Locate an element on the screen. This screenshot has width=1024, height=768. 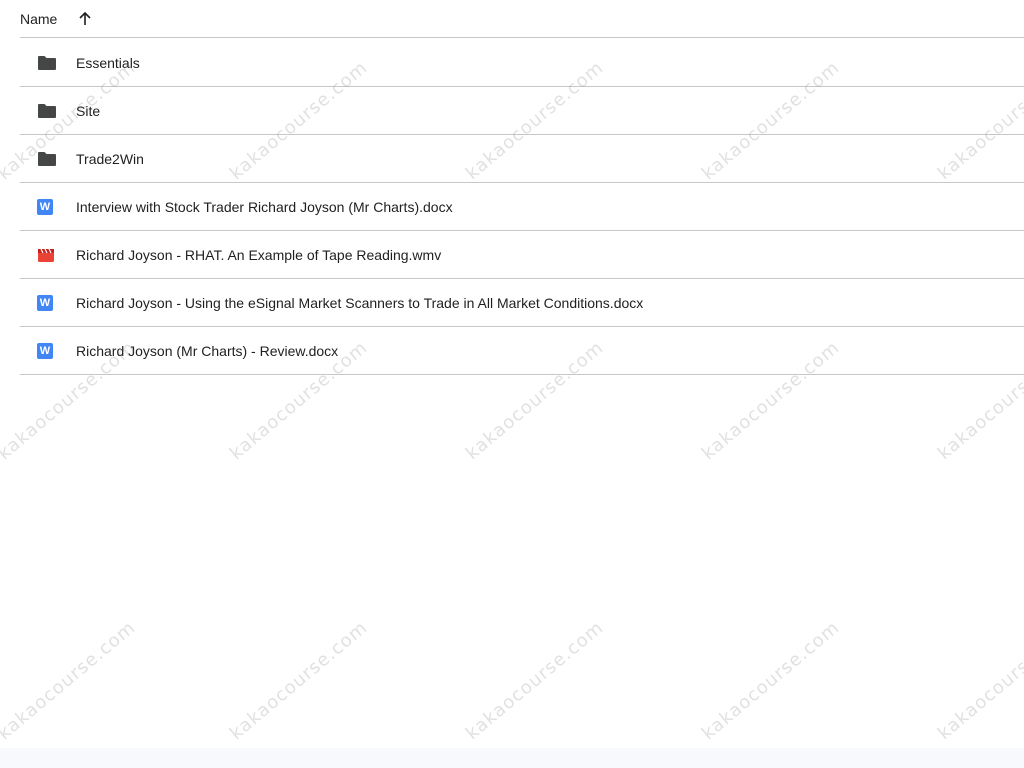
file-name: Richard Joyson (Mr Charts) - Review.docx is located at coordinates (207, 350).